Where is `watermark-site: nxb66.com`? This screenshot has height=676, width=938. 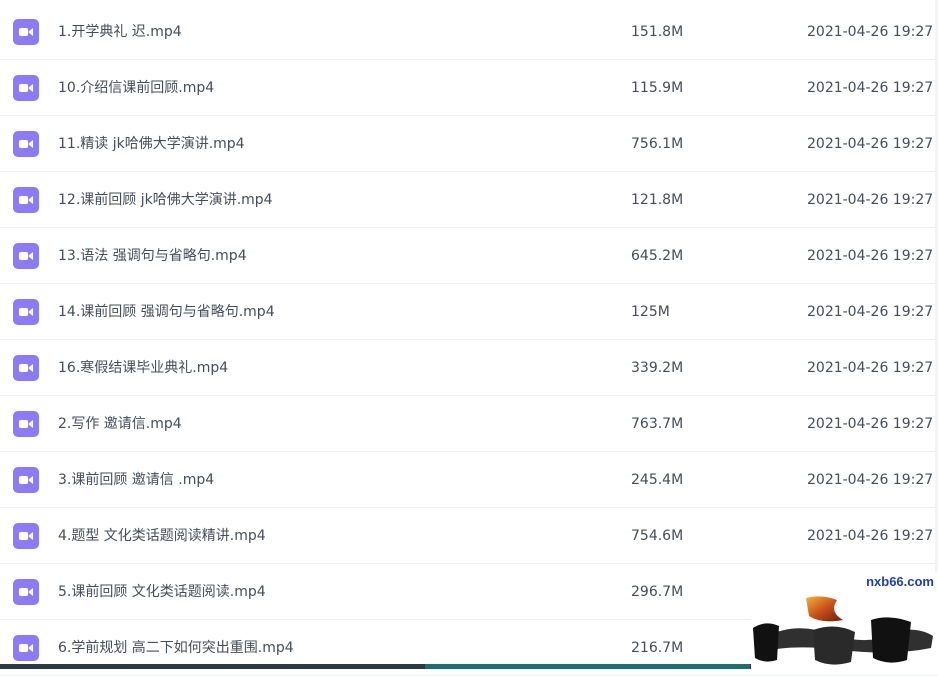
watermark-site: nxb66.com is located at coordinates (900, 581).